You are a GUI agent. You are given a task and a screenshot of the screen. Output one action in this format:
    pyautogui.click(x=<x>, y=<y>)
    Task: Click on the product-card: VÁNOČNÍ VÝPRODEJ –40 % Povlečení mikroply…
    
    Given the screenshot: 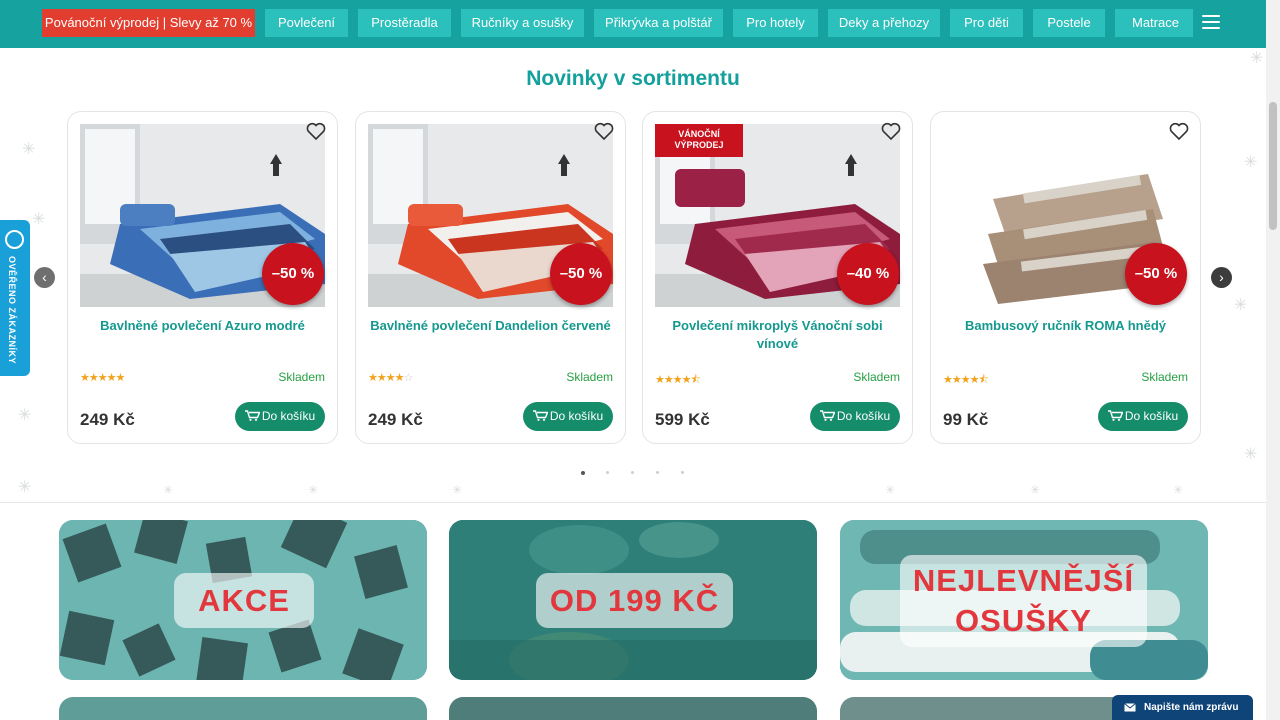 What is the action you would take?
    pyautogui.click(x=777, y=277)
    